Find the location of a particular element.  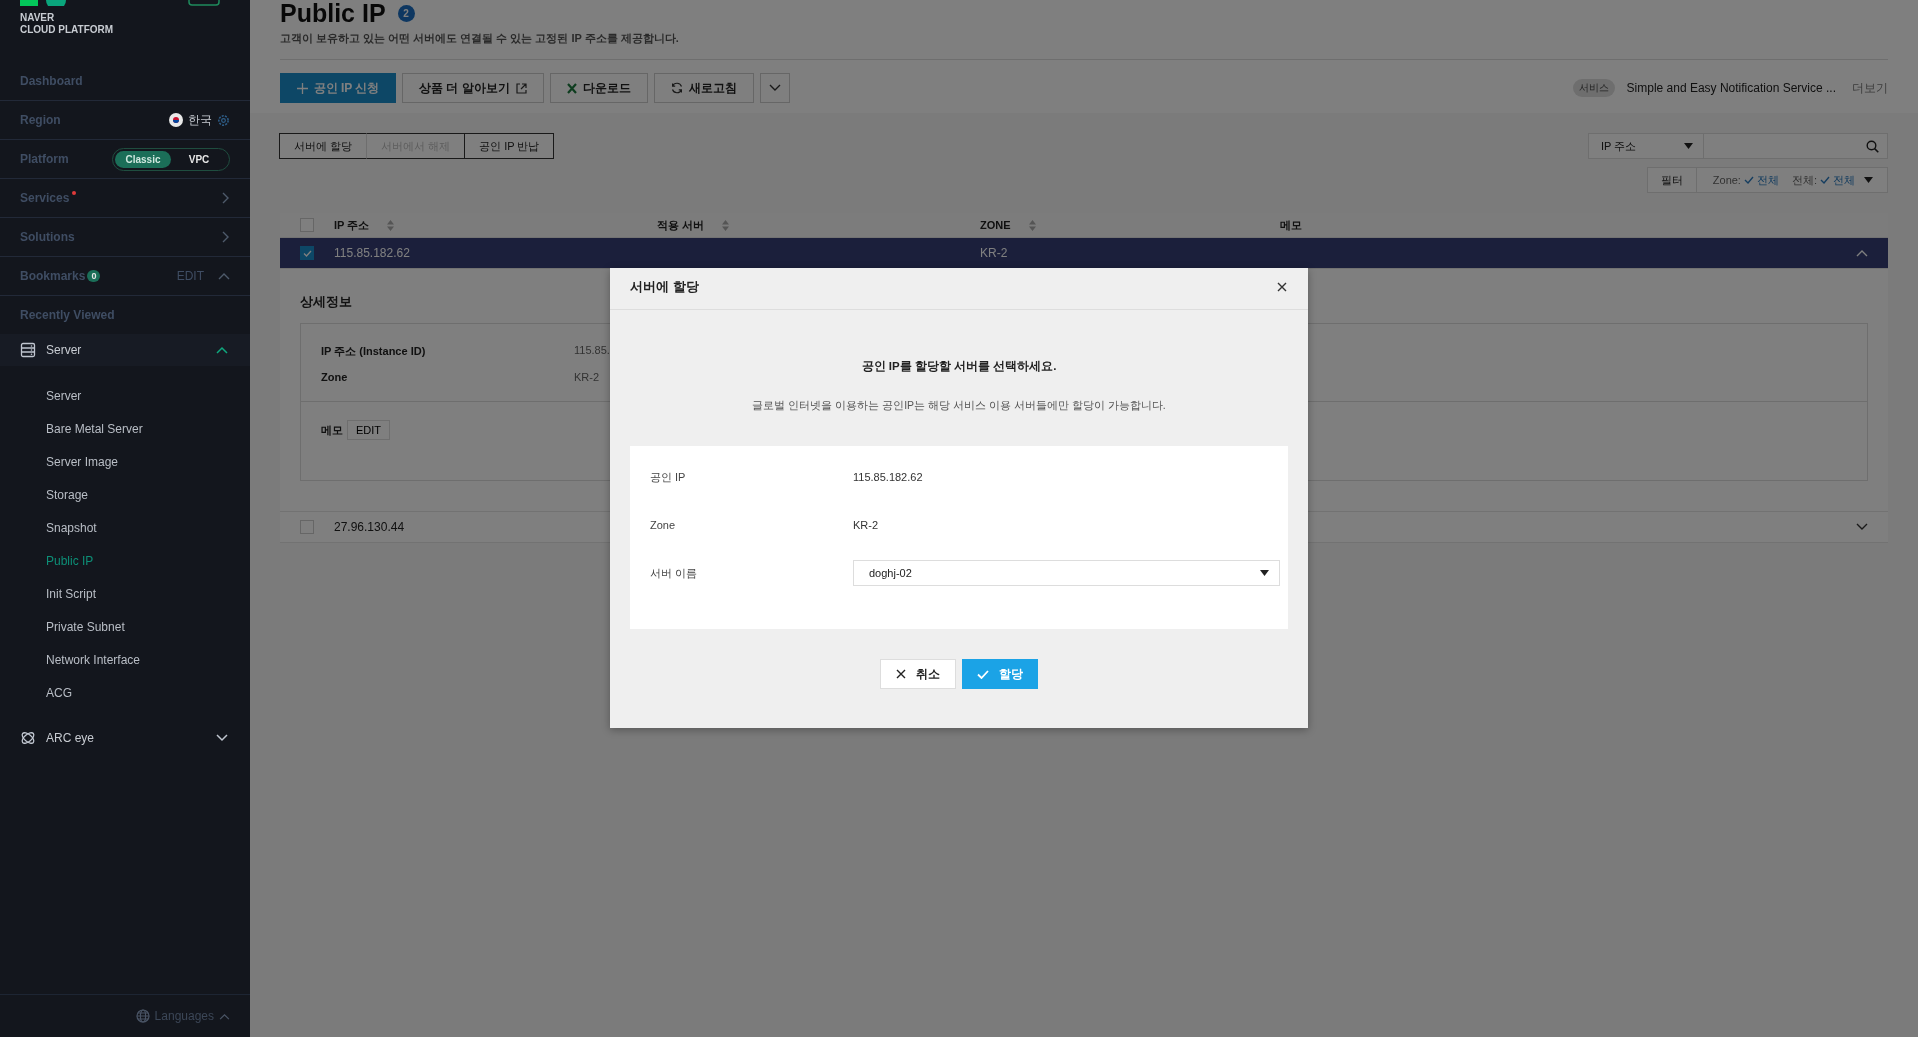

submenu-item: Server Image is located at coordinates (82, 462).